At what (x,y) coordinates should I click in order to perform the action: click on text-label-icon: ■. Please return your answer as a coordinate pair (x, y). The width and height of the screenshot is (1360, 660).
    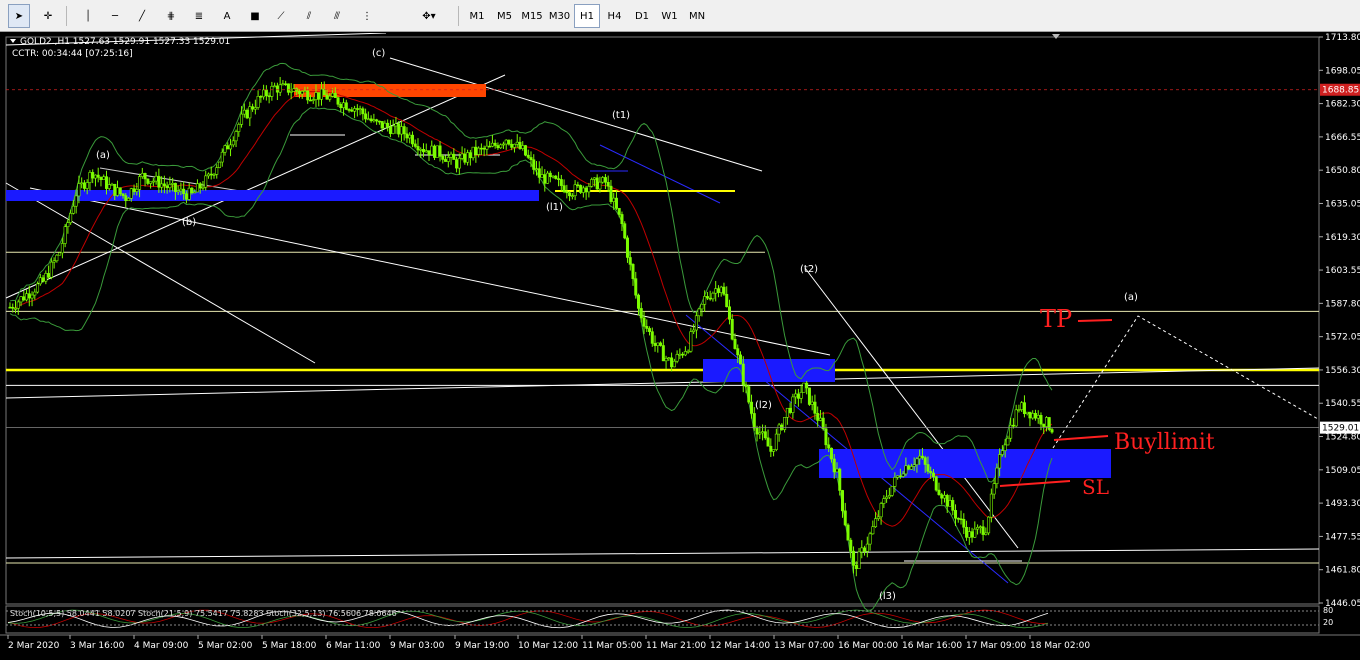
    Looking at the image, I should click on (255, 16).